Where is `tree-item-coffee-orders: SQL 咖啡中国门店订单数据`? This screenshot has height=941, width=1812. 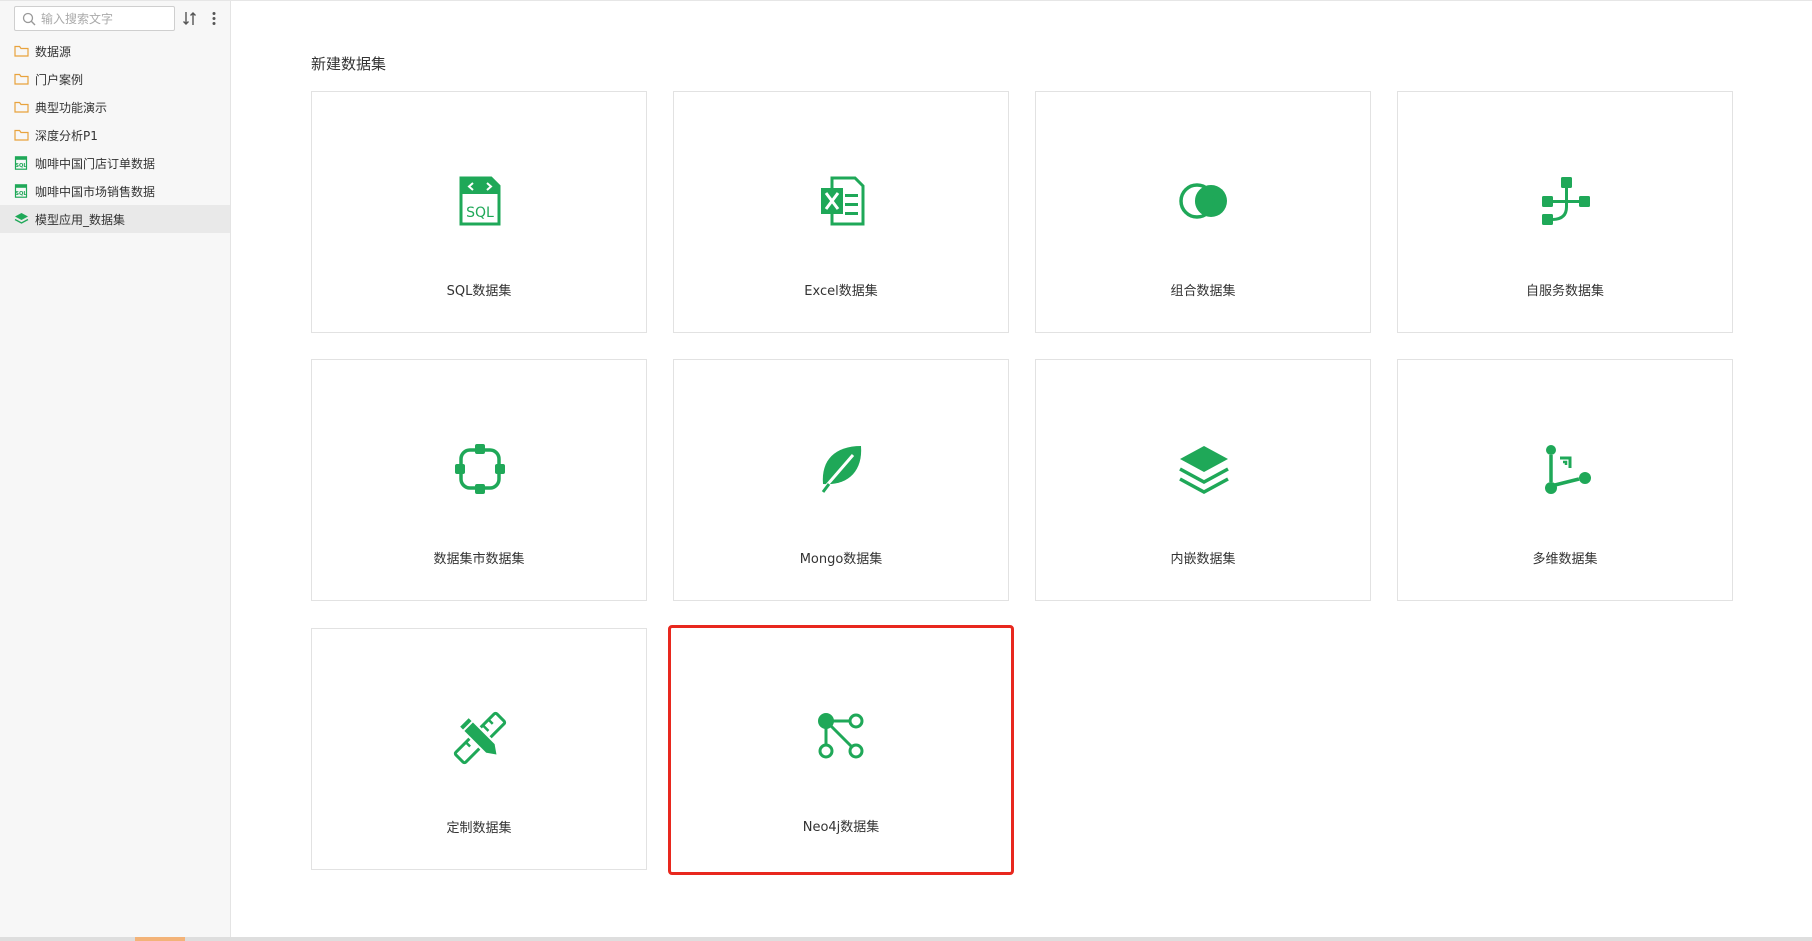 tree-item-coffee-orders: SQL 咖啡中国门店订单数据 is located at coordinates (115, 163).